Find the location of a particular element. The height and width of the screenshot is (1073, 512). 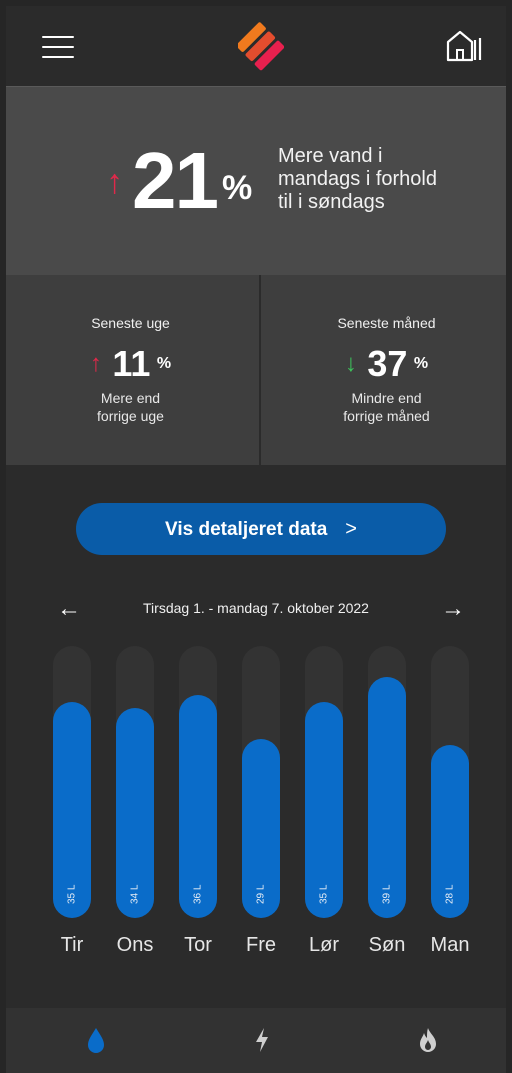

stat-last-week: Seneste uge ↑ 11 % Mere end forrige uge is located at coordinates (130, 370).